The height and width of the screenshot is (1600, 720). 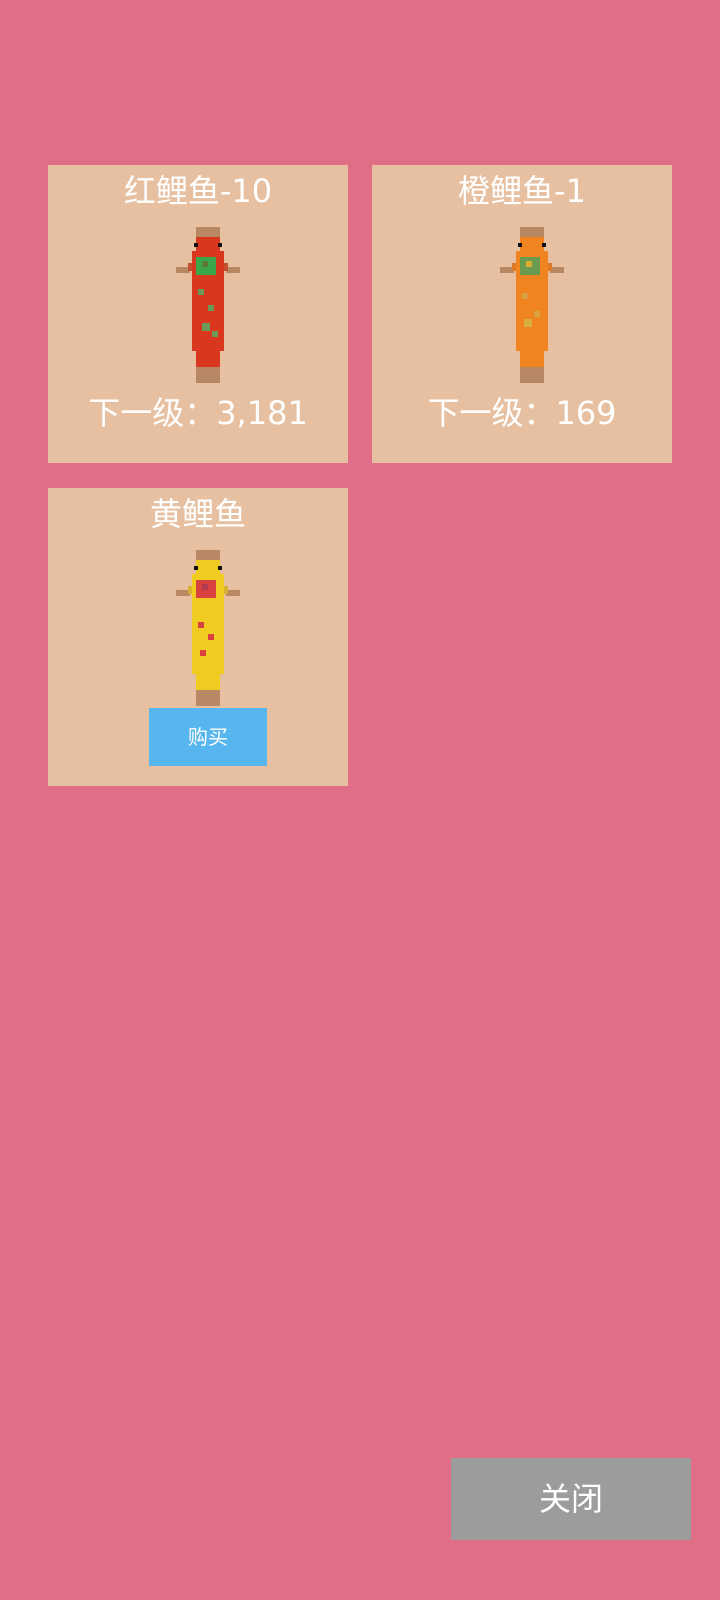 I want to click on orange-koi-icon, so click(x=532, y=305).